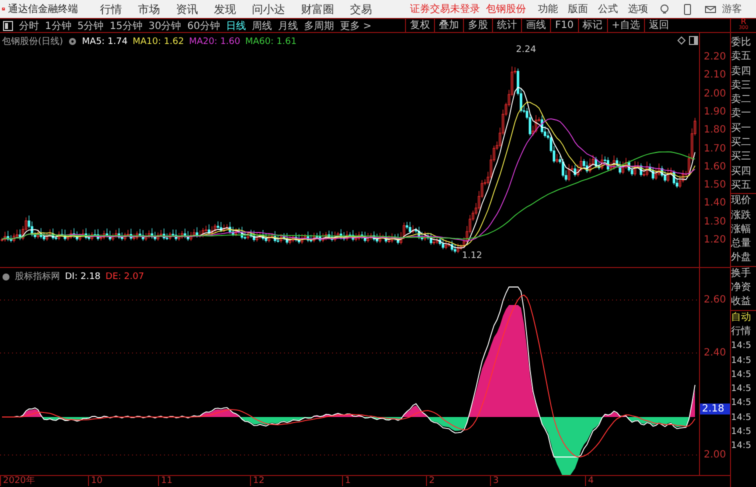 This screenshot has width=756, height=487. Describe the element at coordinates (578, 9) in the screenshot. I see `tool-menu-item: 版面` at that location.